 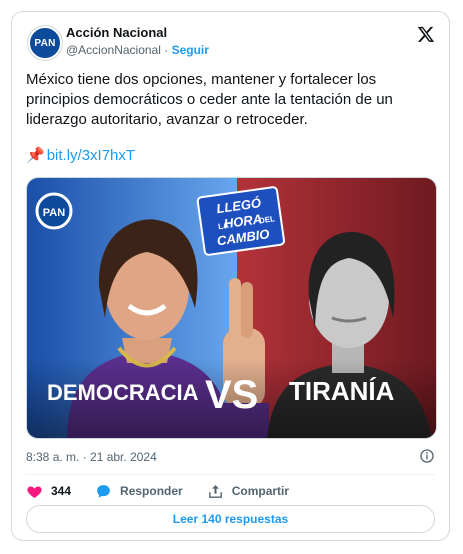 I want to click on tweet-timestamp: 8:38 a. m. · 21 abr. 2024, so click(x=91, y=457).